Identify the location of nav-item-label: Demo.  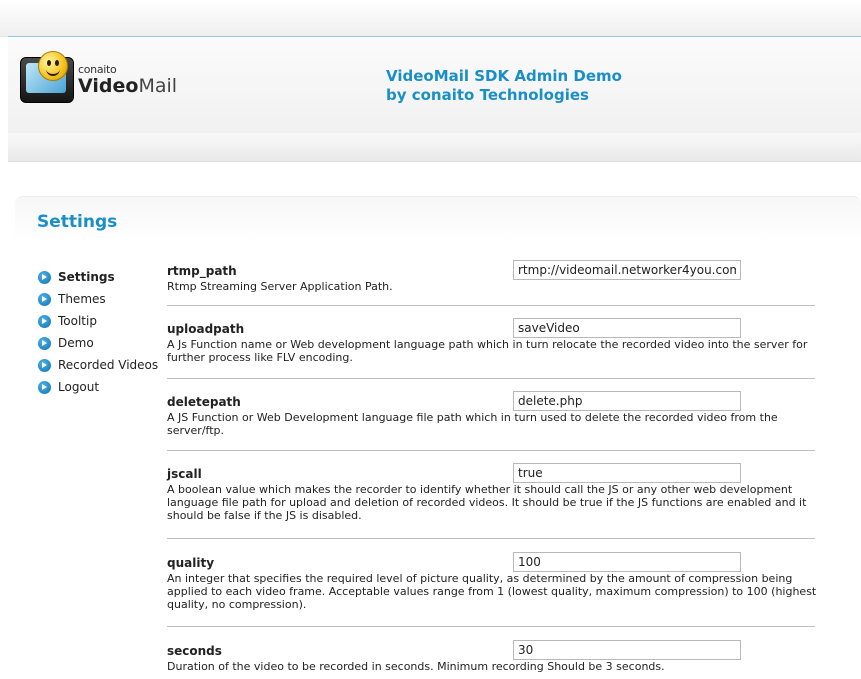
(76, 343).